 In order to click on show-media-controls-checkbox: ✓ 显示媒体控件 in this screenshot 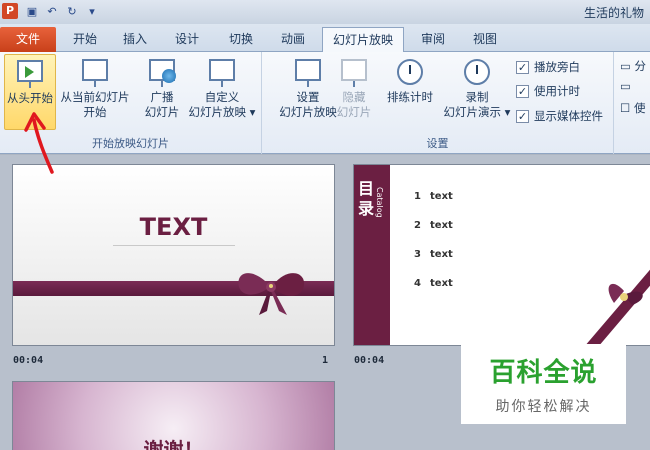, I will do `click(559, 116)`.